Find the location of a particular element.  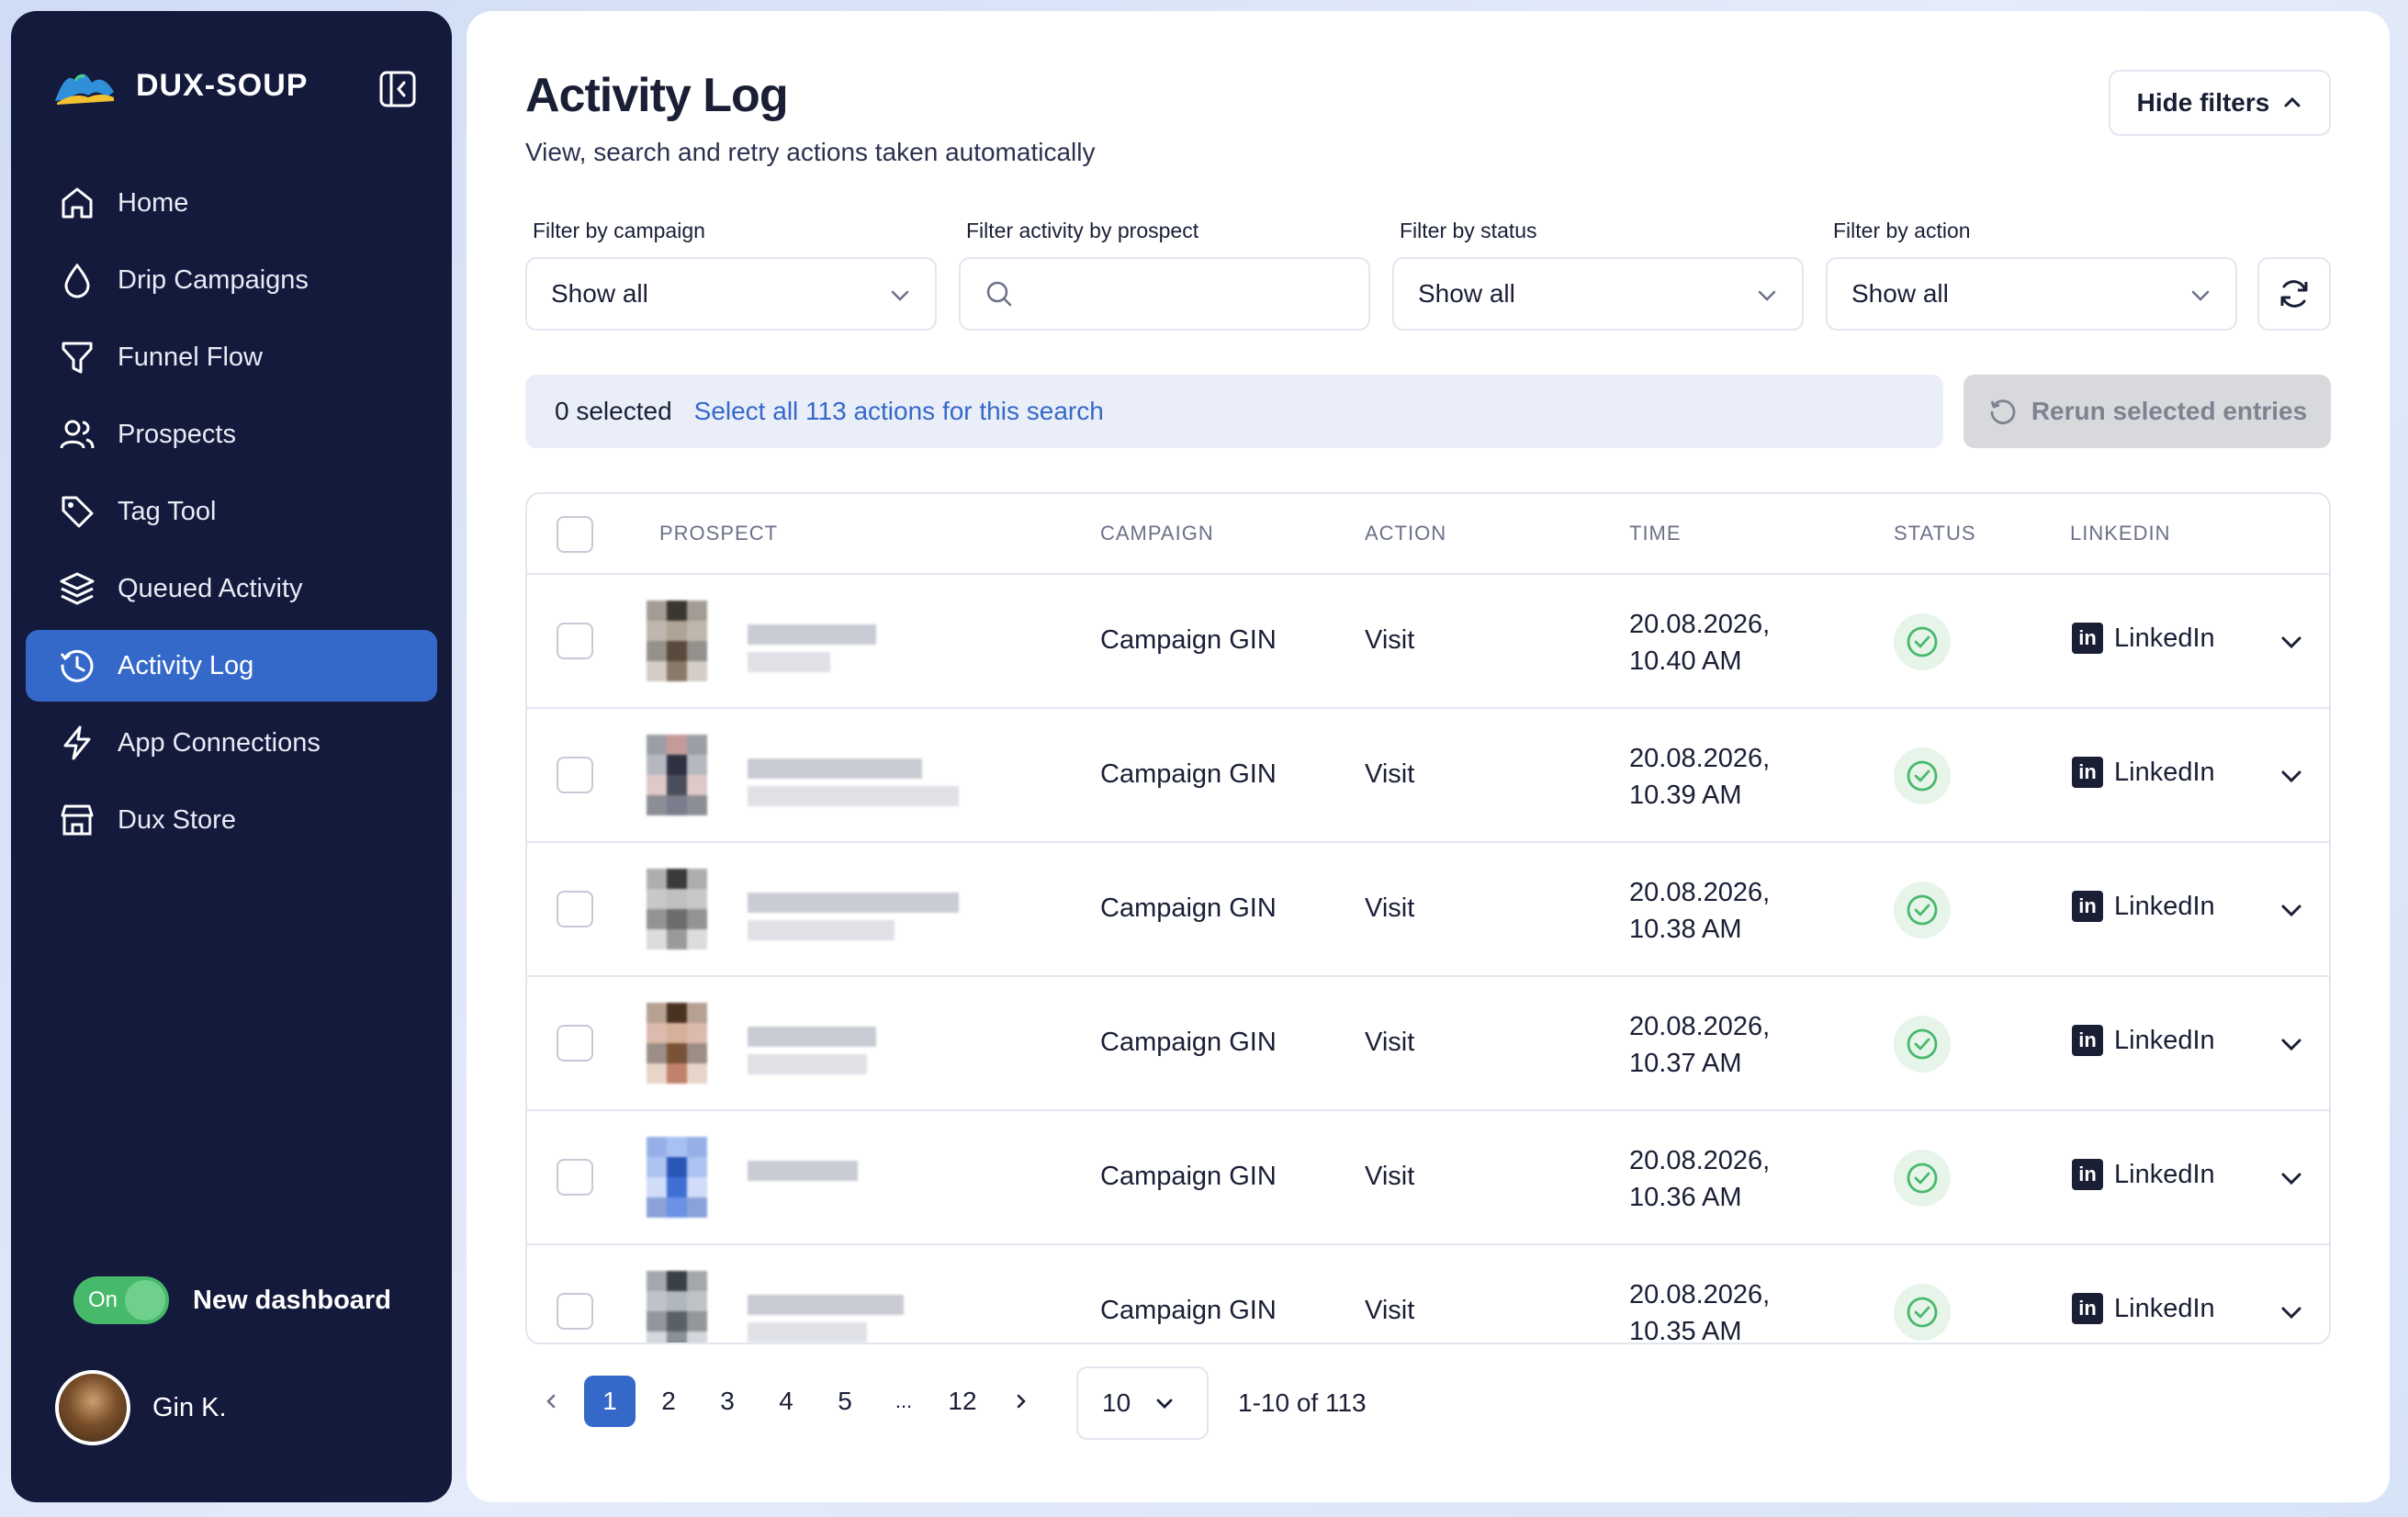

status-filter-value: Show all is located at coordinates (1466, 293).